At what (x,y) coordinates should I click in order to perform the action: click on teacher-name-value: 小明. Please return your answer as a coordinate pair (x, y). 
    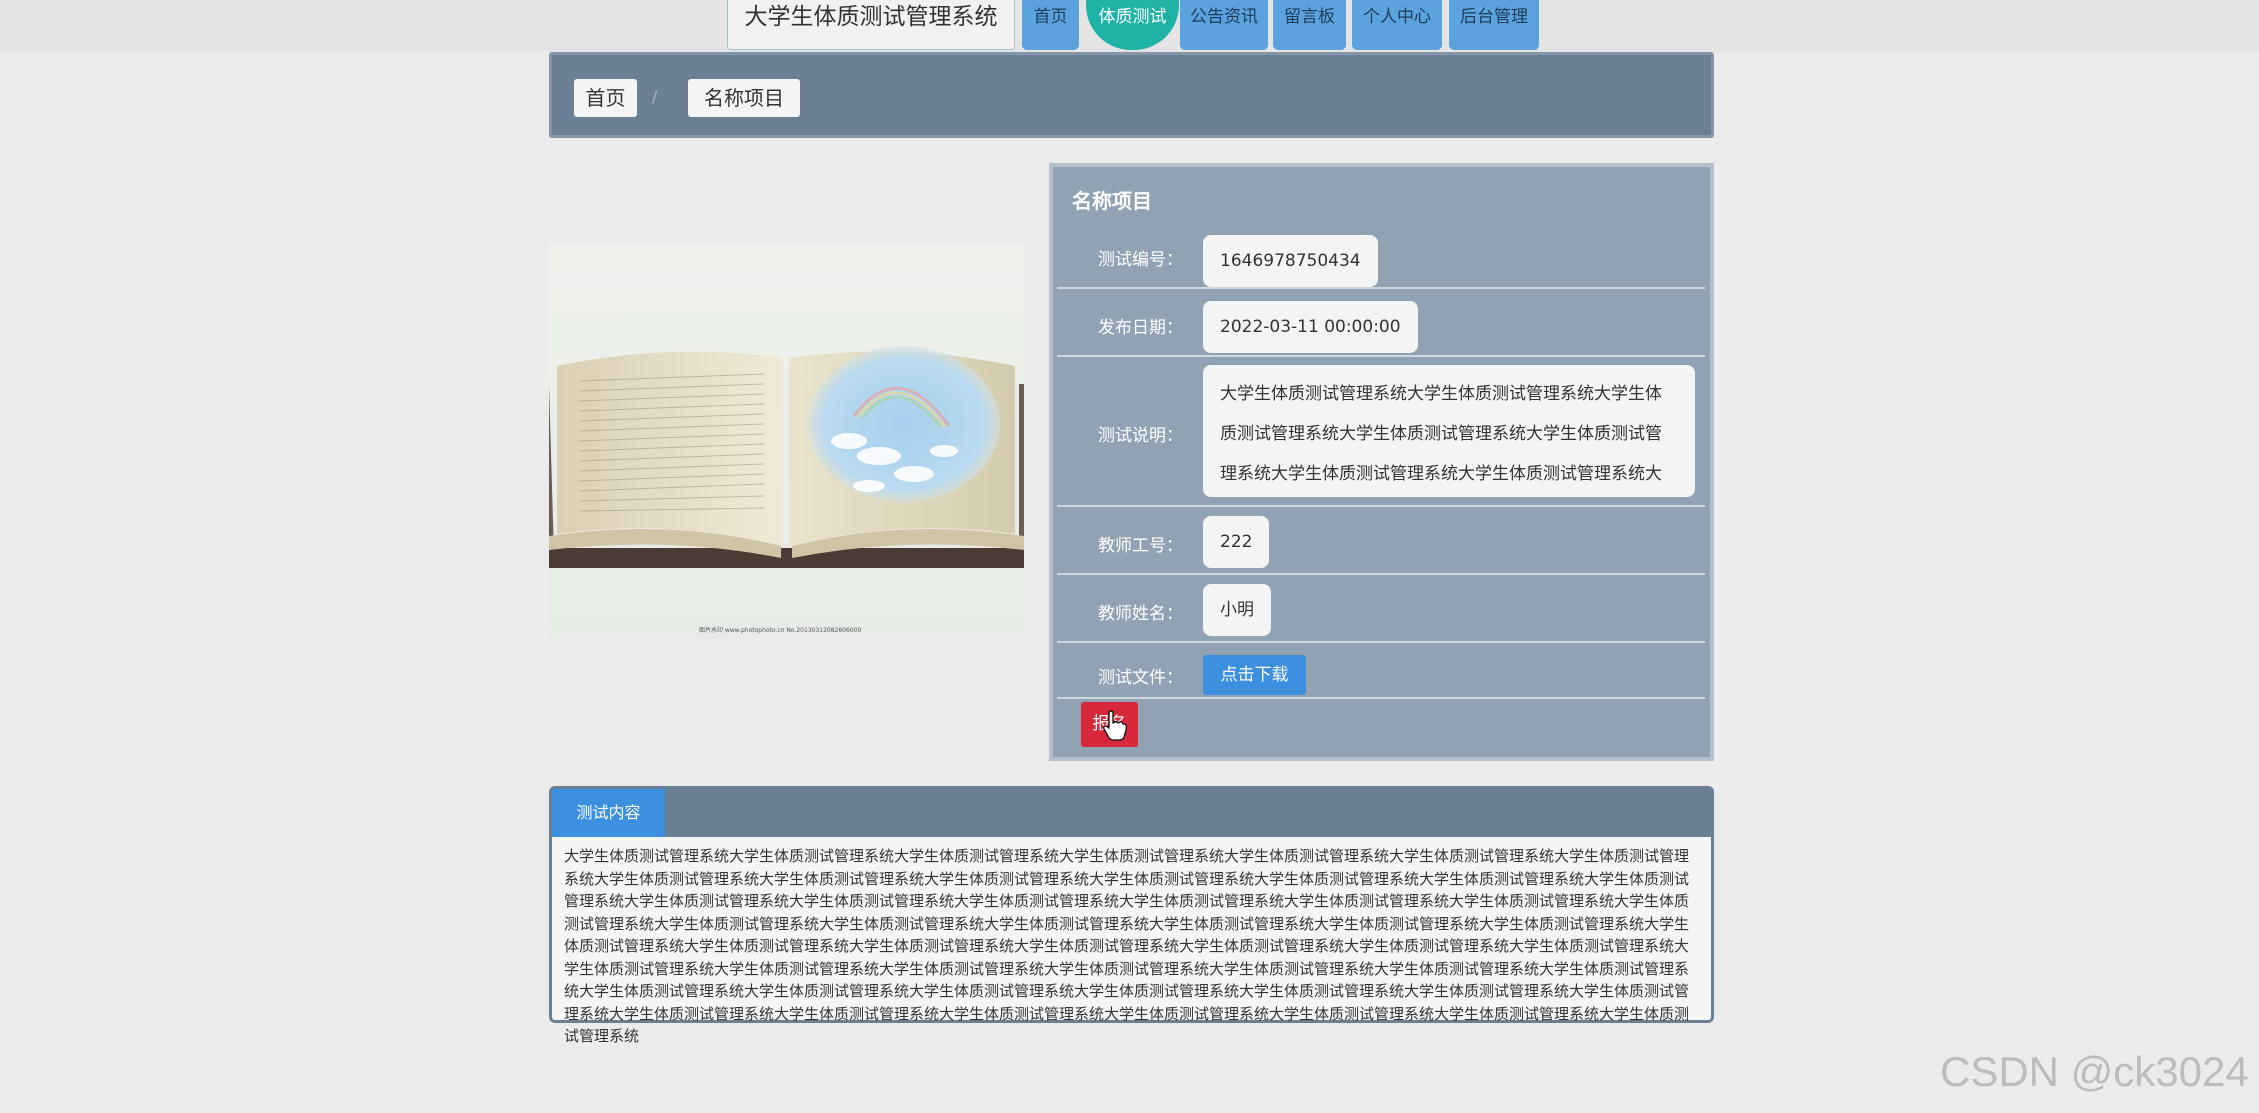
    Looking at the image, I should click on (1237, 610).